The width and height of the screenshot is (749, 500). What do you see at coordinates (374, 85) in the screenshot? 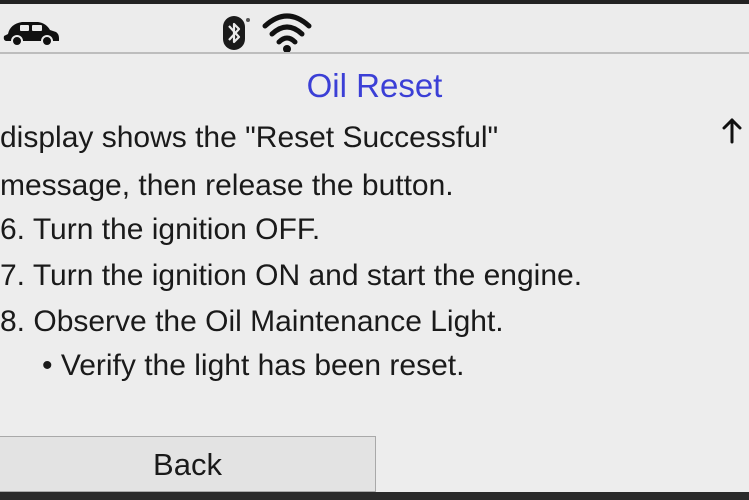
I see `page-title: Oil Reset` at bounding box center [374, 85].